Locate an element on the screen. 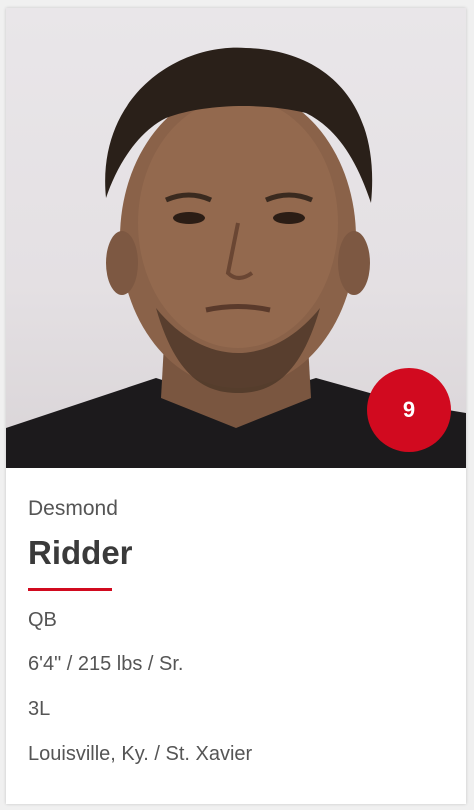  player-high-school: / St. Xavier is located at coordinates (203, 754).